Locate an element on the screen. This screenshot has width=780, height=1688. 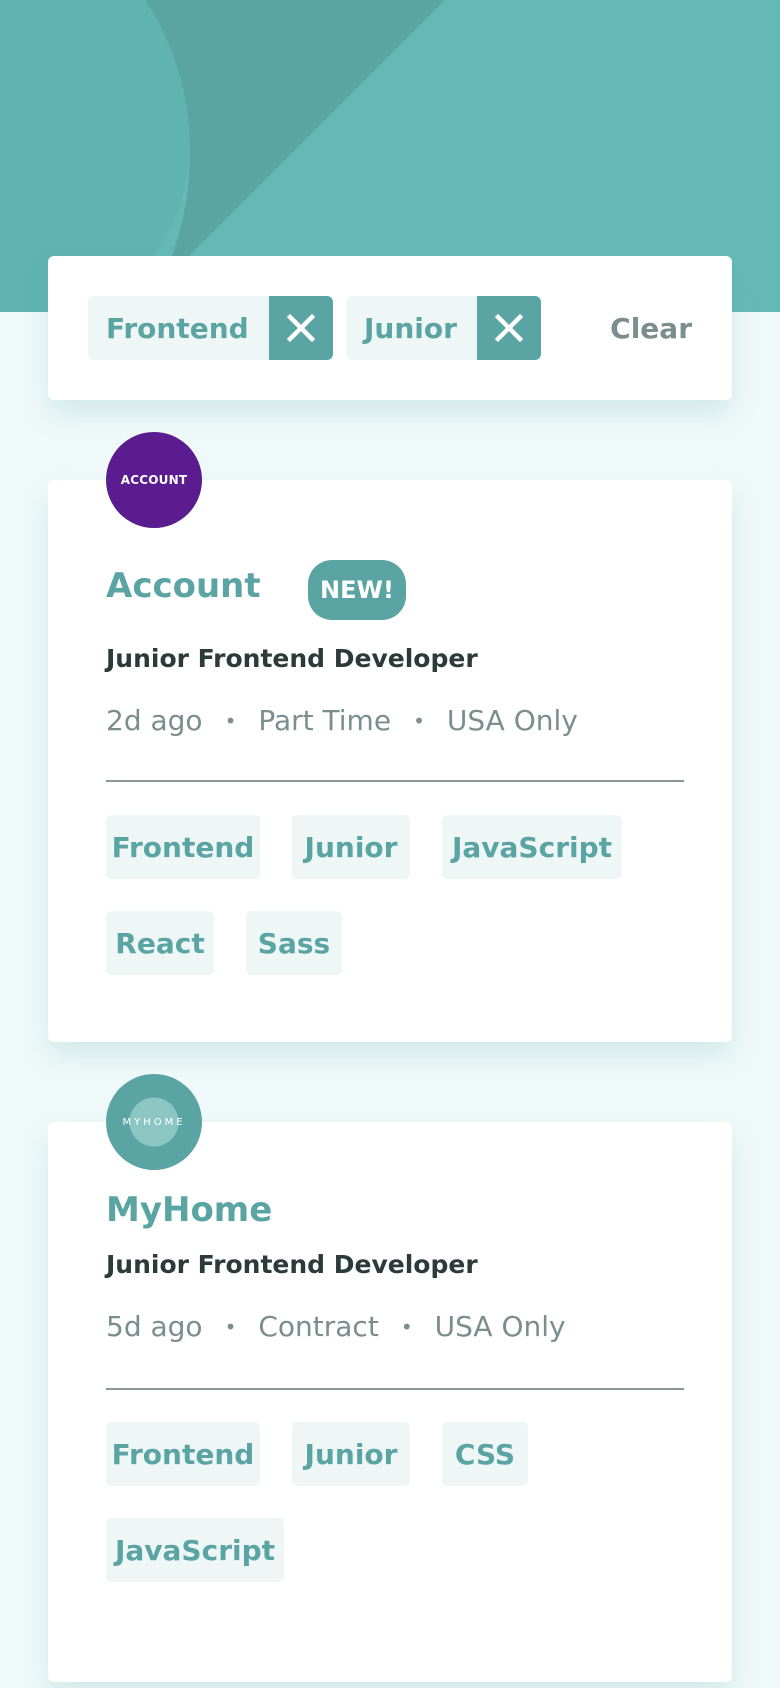
company-logo: MYHOME is located at coordinates (154, 1122).